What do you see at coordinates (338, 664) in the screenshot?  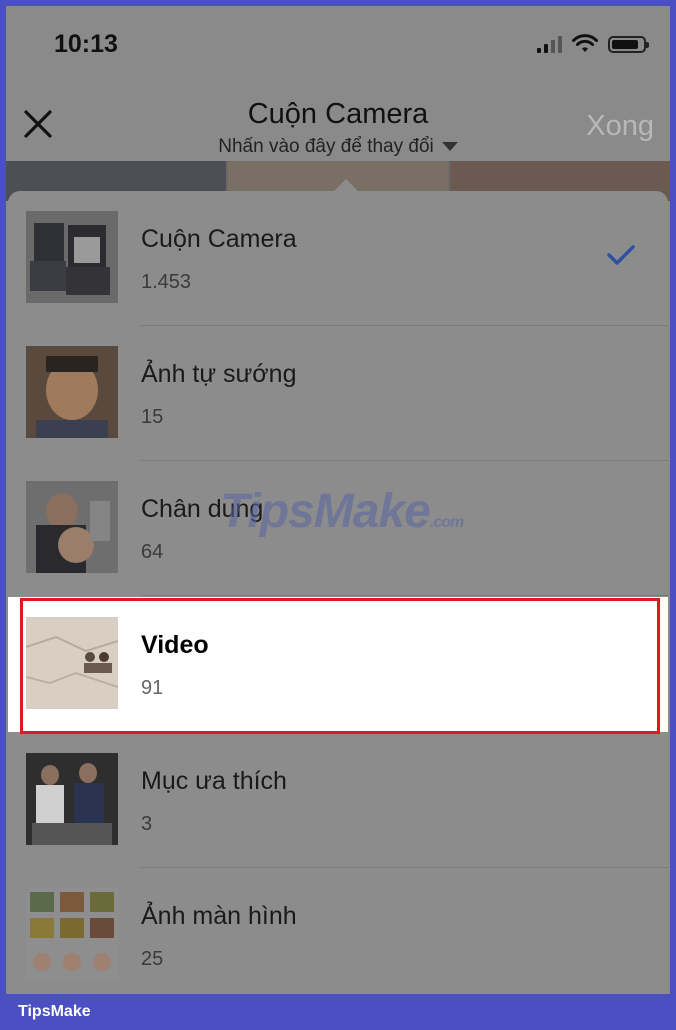 I see `album-item-video: Video 91` at bounding box center [338, 664].